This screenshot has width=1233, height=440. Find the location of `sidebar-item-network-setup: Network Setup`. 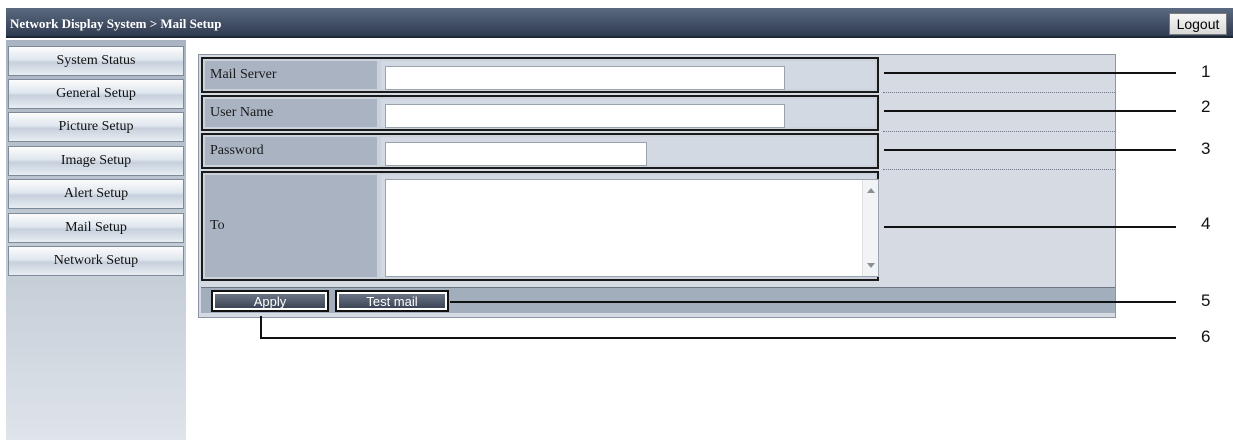

sidebar-item-network-setup: Network Setup is located at coordinates (96, 261).